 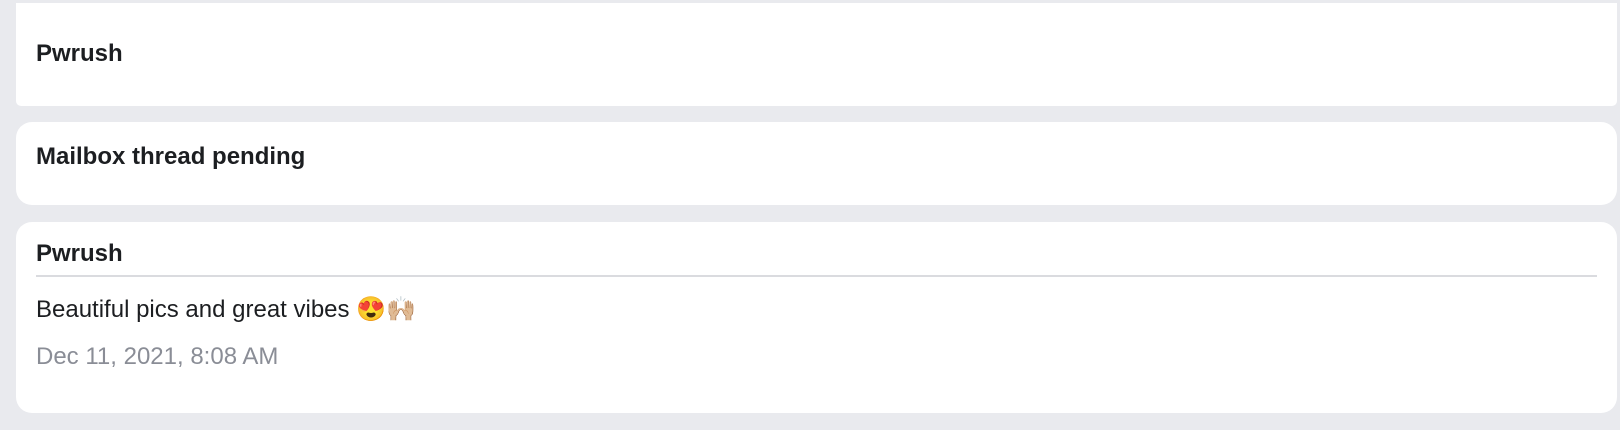 What do you see at coordinates (157, 356) in the screenshot?
I see `message-timestamp: Dec 11, 2021, 8:08 AM` at bounding box center [157, 356].